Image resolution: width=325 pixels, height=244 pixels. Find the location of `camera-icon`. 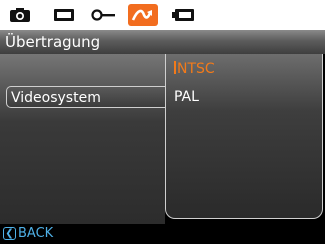

camera-icon is located at coordinates (20, 15).